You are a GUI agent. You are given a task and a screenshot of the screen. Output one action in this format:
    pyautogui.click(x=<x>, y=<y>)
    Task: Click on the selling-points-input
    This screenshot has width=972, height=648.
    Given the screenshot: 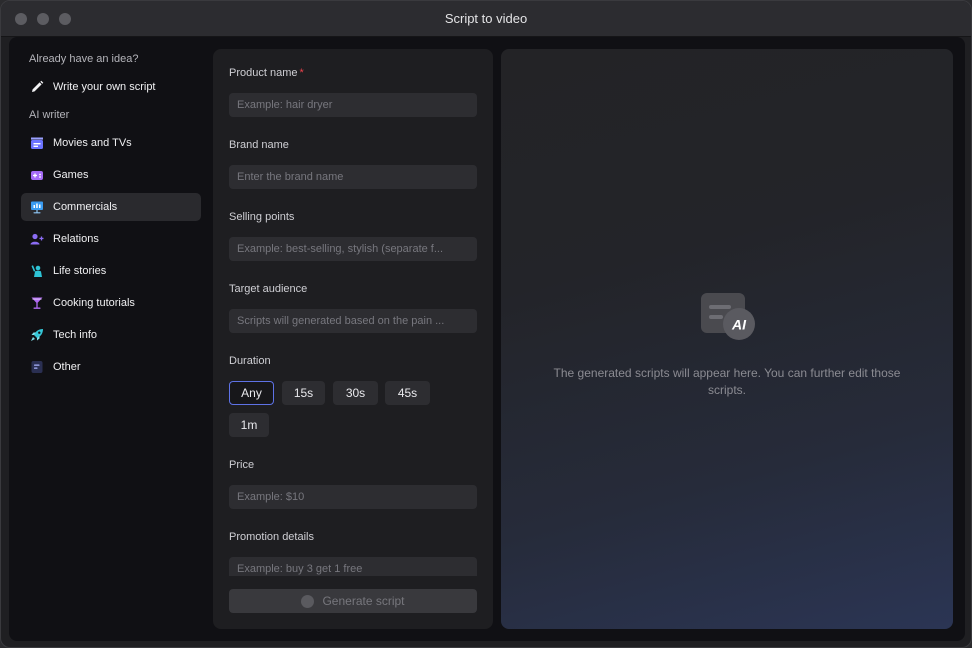 What is the action you would take?
    pyautogui.click(x=353, y=249)
    